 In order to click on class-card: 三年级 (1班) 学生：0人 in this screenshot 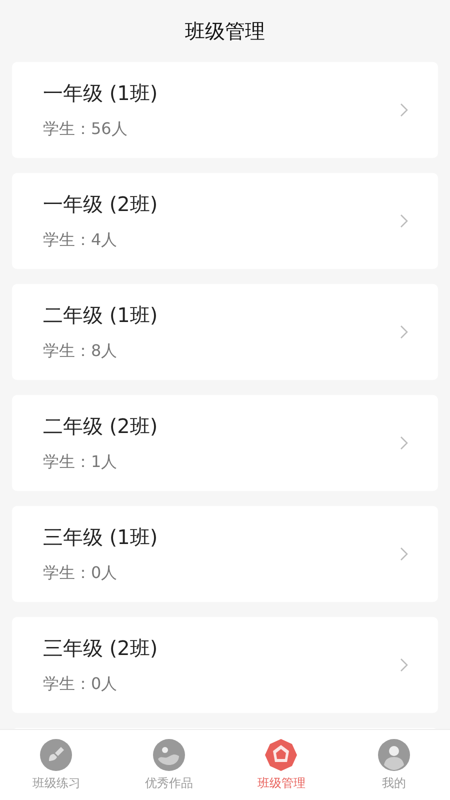, I will do `click(225, 554)`.